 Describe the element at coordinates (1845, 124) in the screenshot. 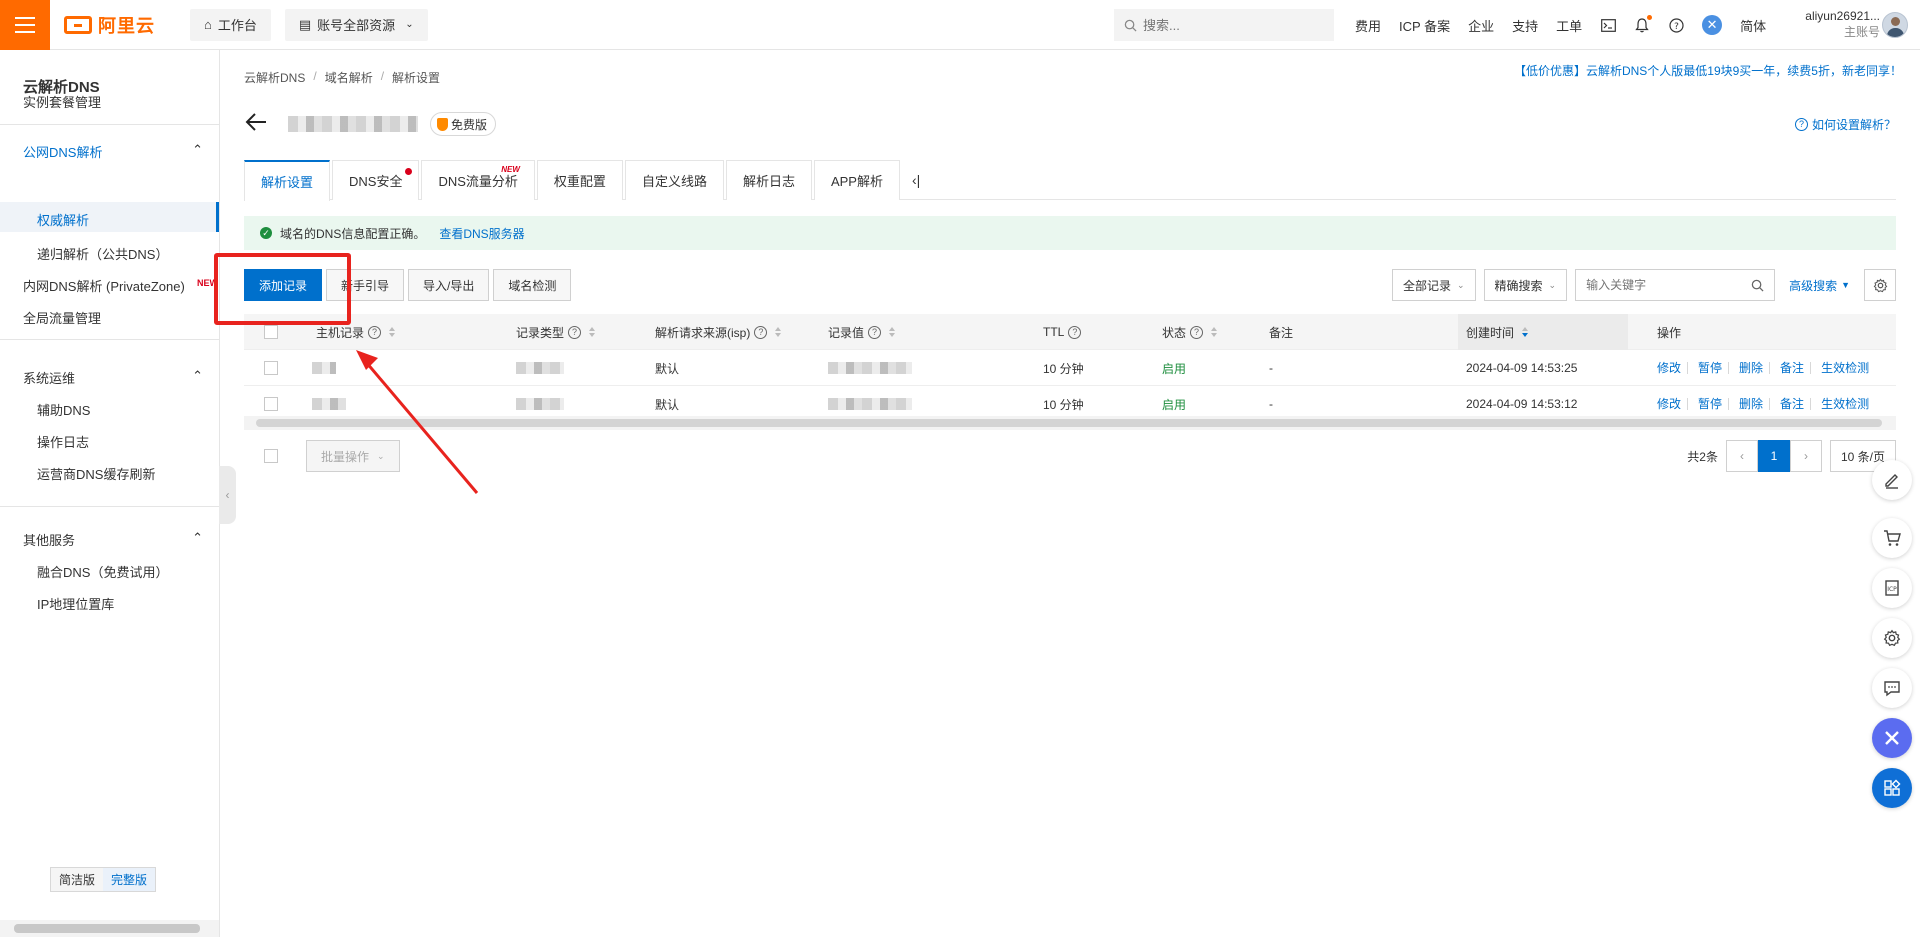

I see `howto-link: ? 如何设置解析？` at that location.